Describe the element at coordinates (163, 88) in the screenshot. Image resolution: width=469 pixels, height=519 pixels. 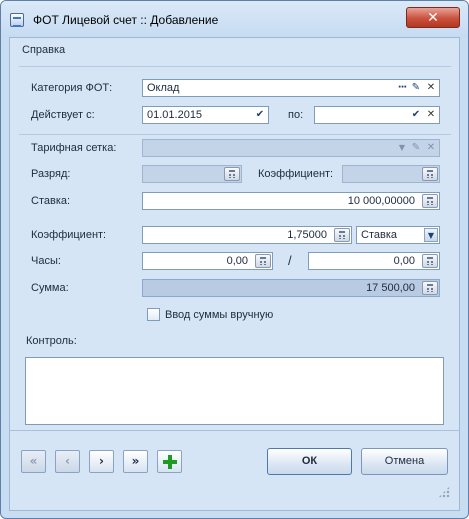
I see `category-value: Оклад` at that location.